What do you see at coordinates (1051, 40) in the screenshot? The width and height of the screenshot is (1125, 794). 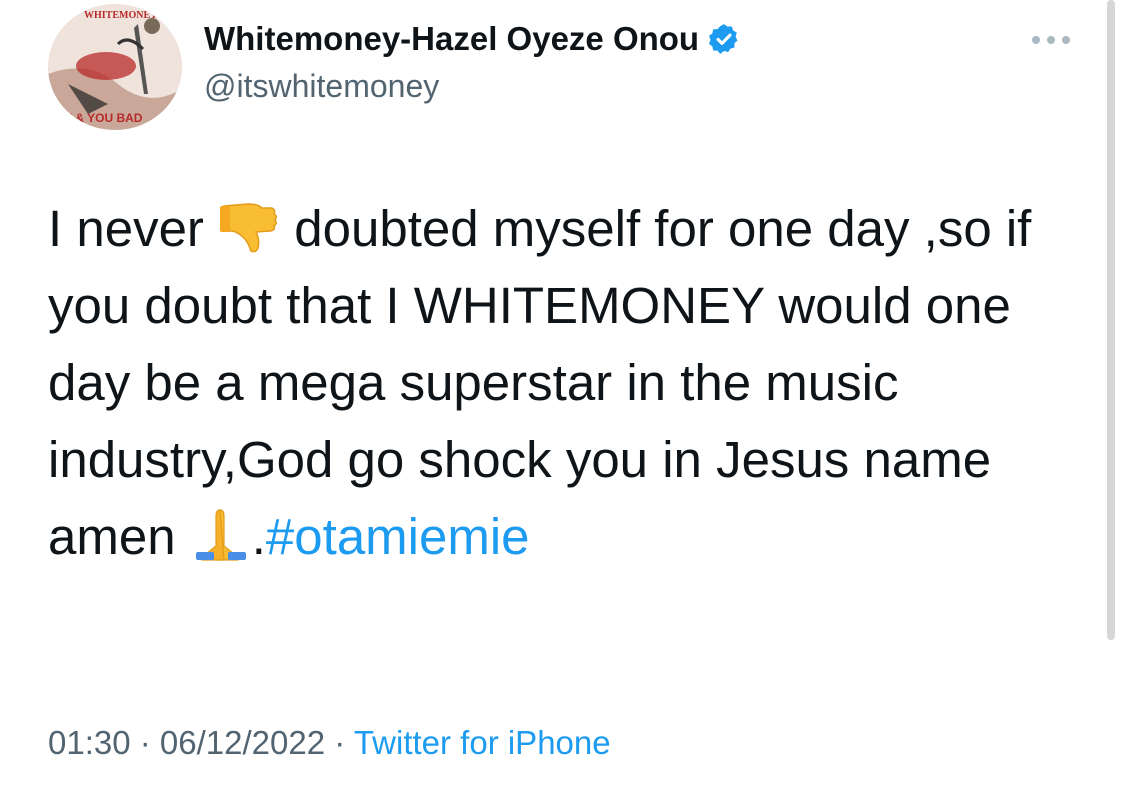 I see `more-options-icon` at bounding box center [1051, 40].